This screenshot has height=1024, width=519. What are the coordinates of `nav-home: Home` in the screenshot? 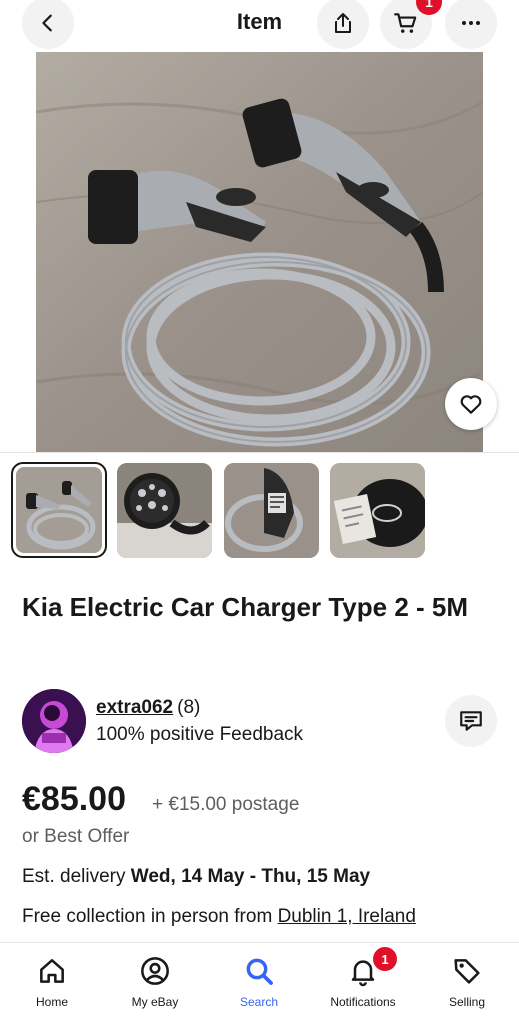 It's located at (52, 981).